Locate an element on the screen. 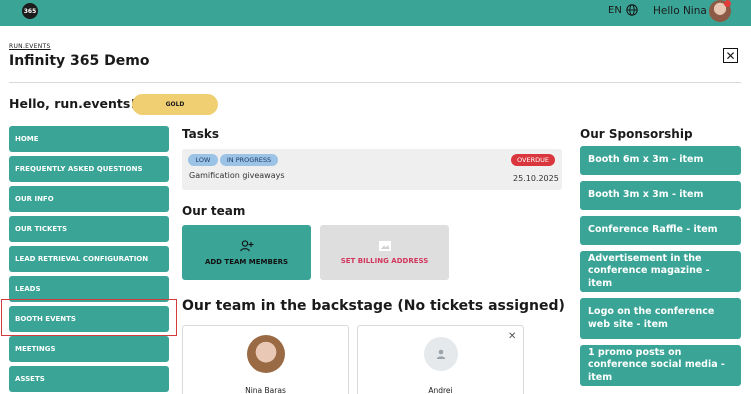  add-user-icon is located at coordinates (246, 245).